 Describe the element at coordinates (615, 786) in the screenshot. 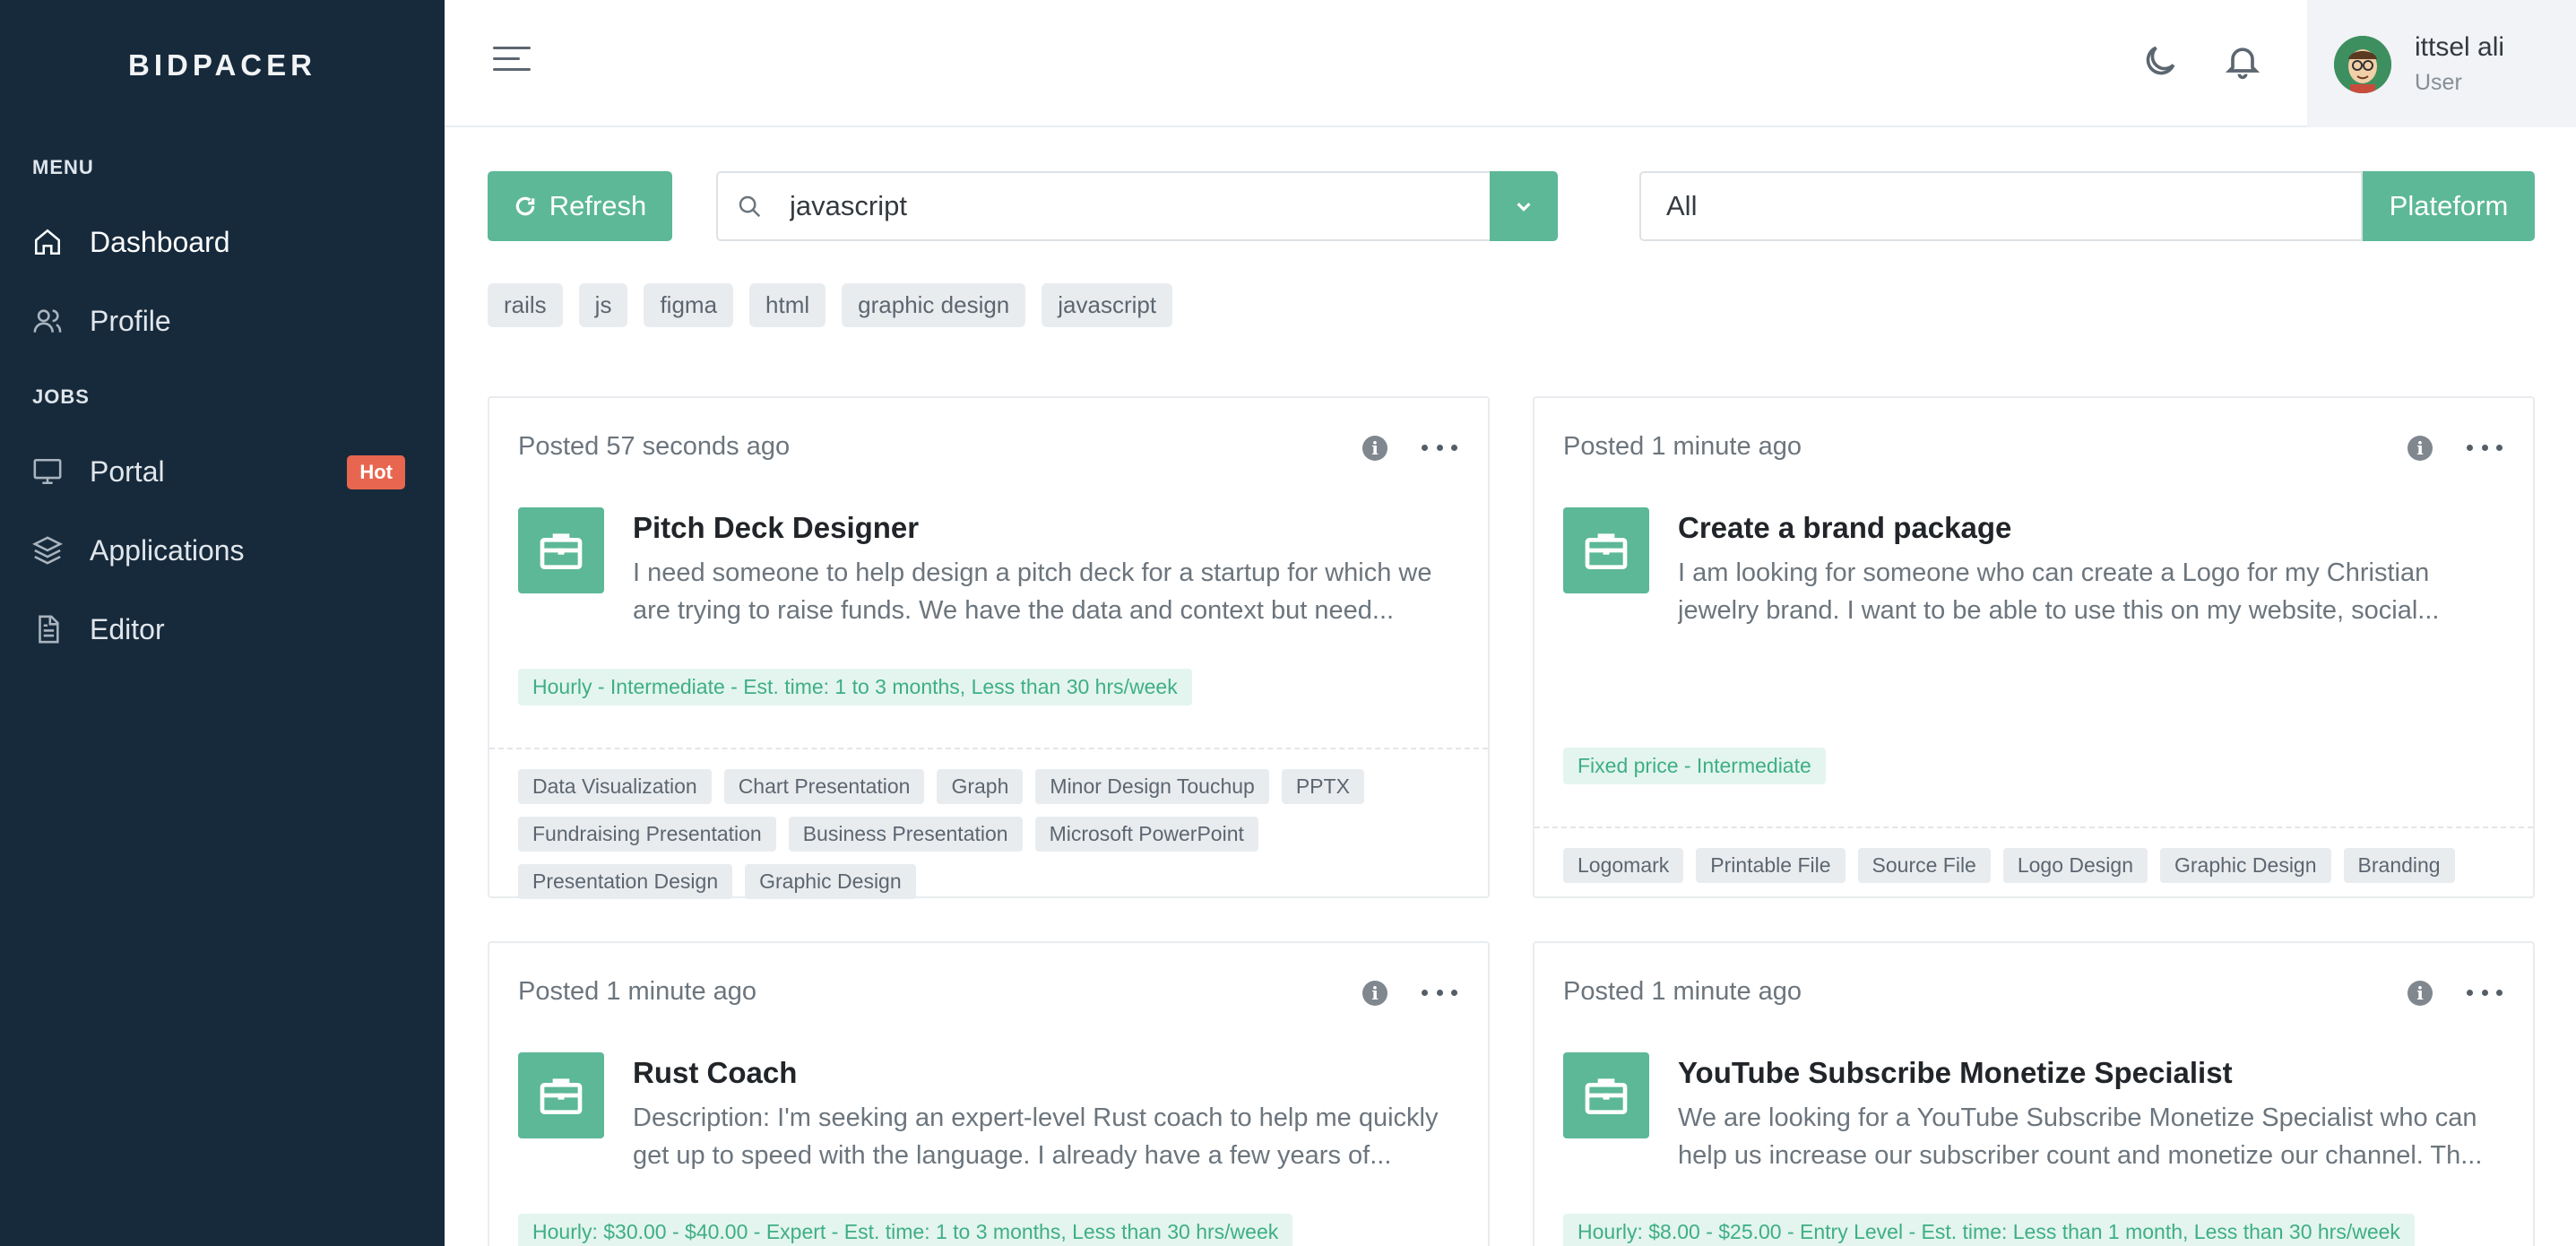

I see `skill-chip: Data Visualization` at that location.